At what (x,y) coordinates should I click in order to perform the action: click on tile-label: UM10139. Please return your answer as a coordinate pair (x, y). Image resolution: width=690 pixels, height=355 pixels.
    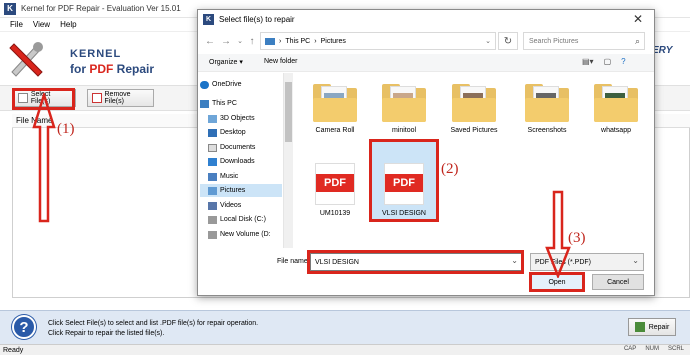
    Looking at the image, I should click on (335, 213).